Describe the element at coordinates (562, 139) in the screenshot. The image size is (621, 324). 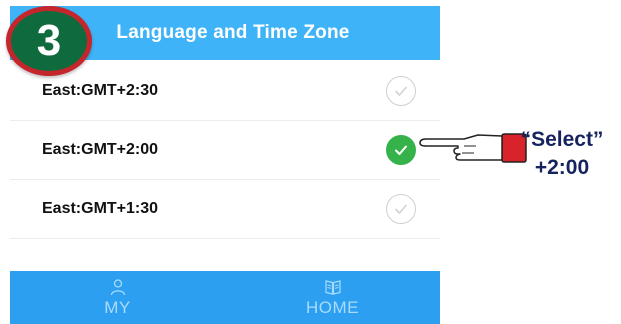
I see `annotation-line: “Select”` at that location.